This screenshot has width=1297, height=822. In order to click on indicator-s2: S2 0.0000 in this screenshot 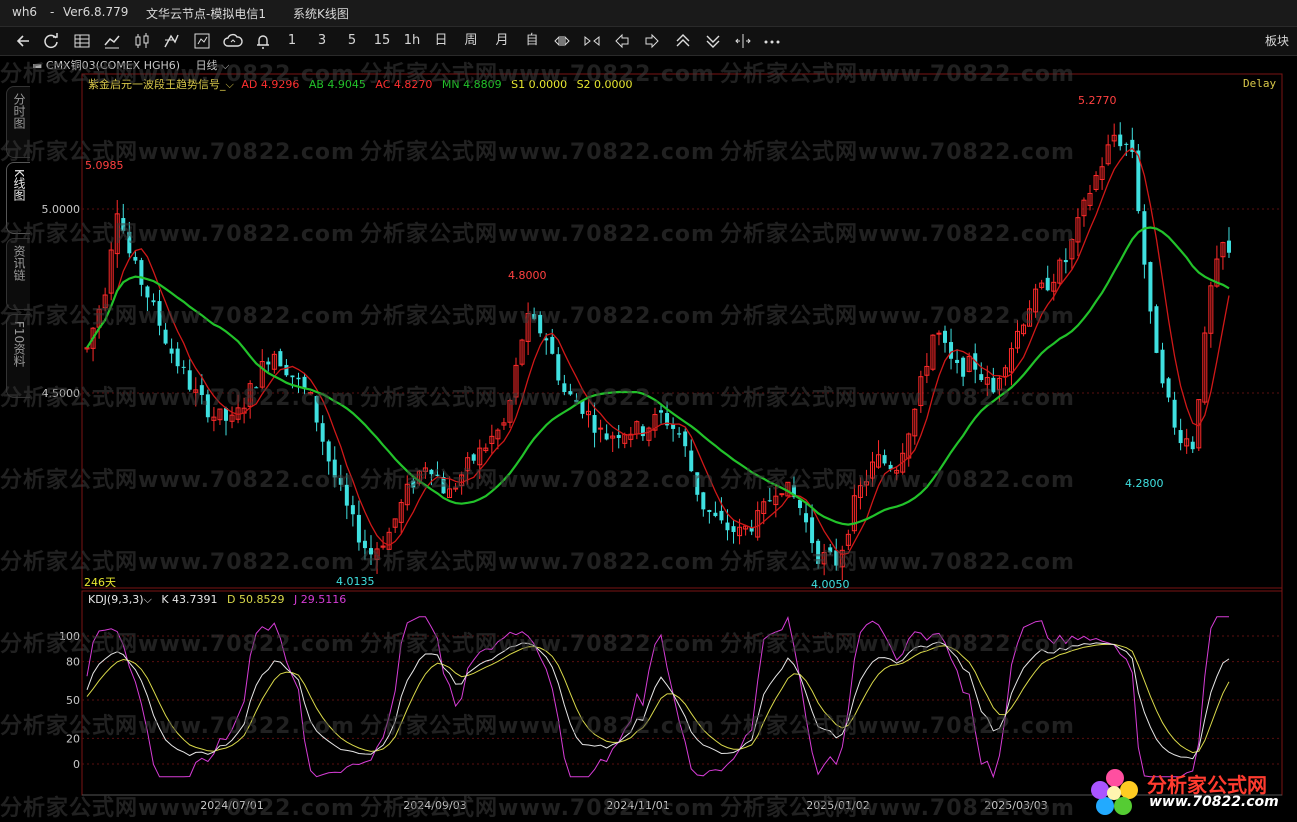, I will do `click(604, 84)`.